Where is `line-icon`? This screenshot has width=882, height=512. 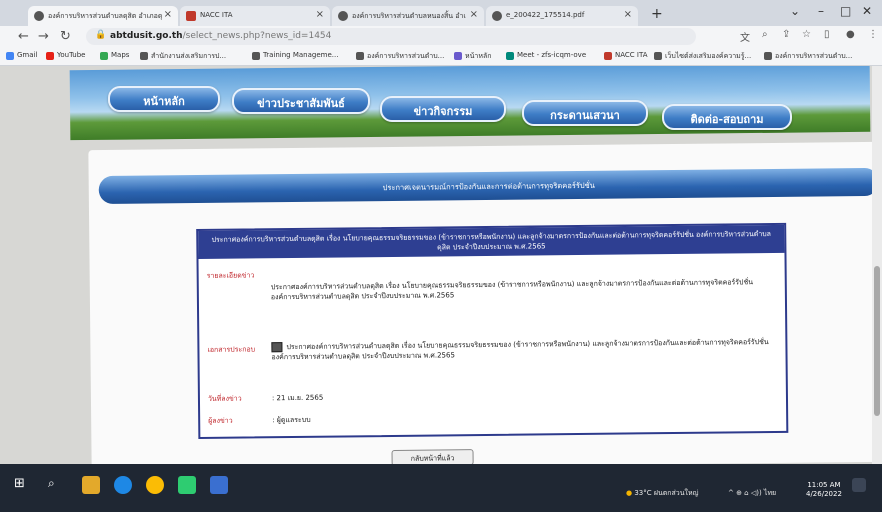 line-icon is located at coordinates (187, 485).